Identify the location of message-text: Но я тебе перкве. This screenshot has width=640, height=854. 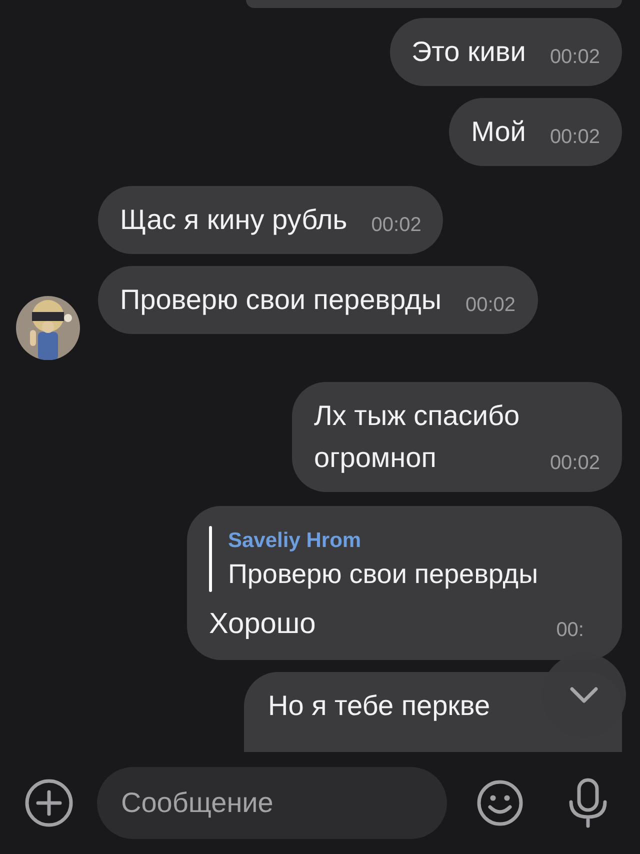
(379, 706).